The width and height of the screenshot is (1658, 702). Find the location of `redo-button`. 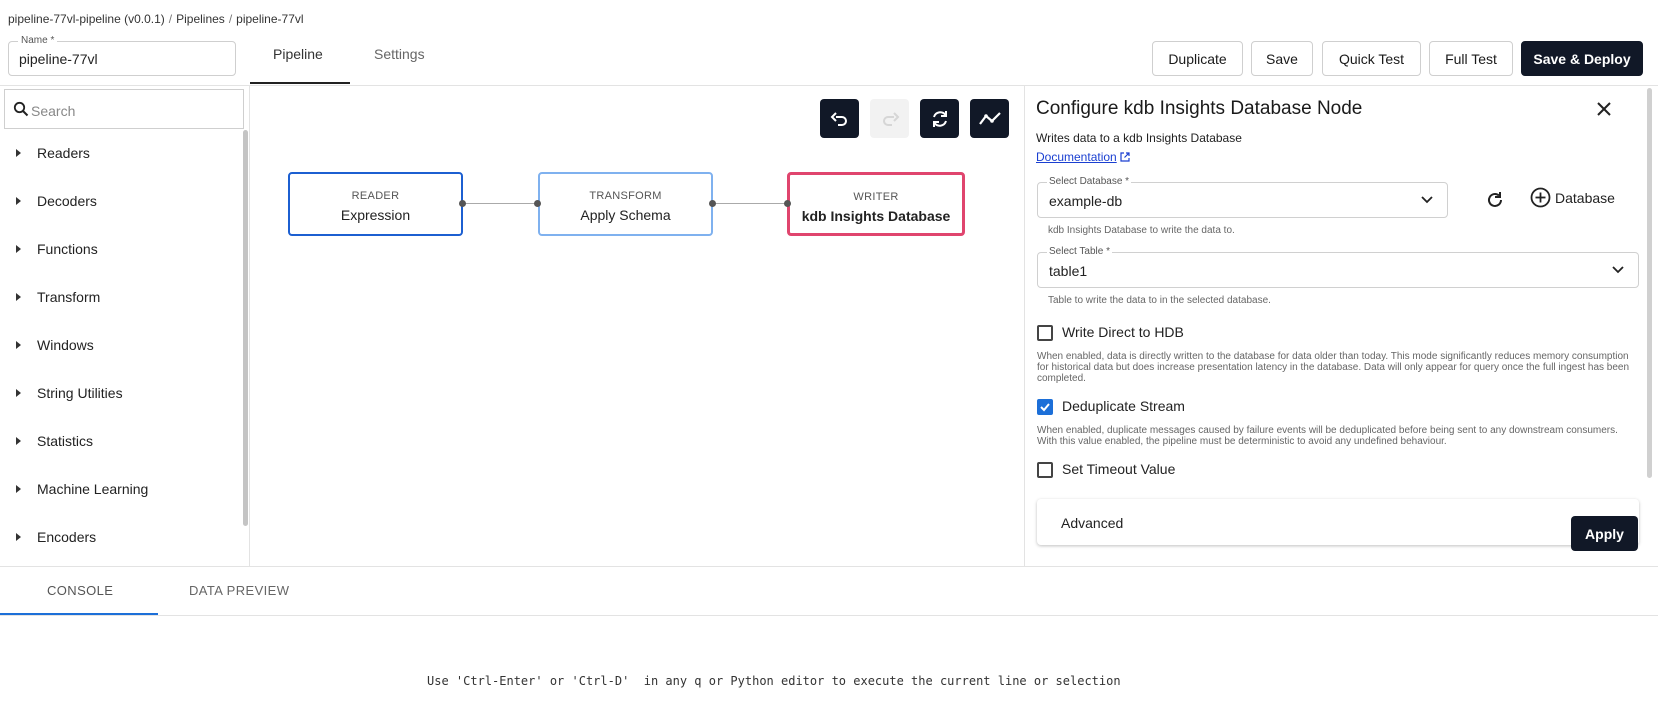

redo-button is located at coordinates (889, 118).